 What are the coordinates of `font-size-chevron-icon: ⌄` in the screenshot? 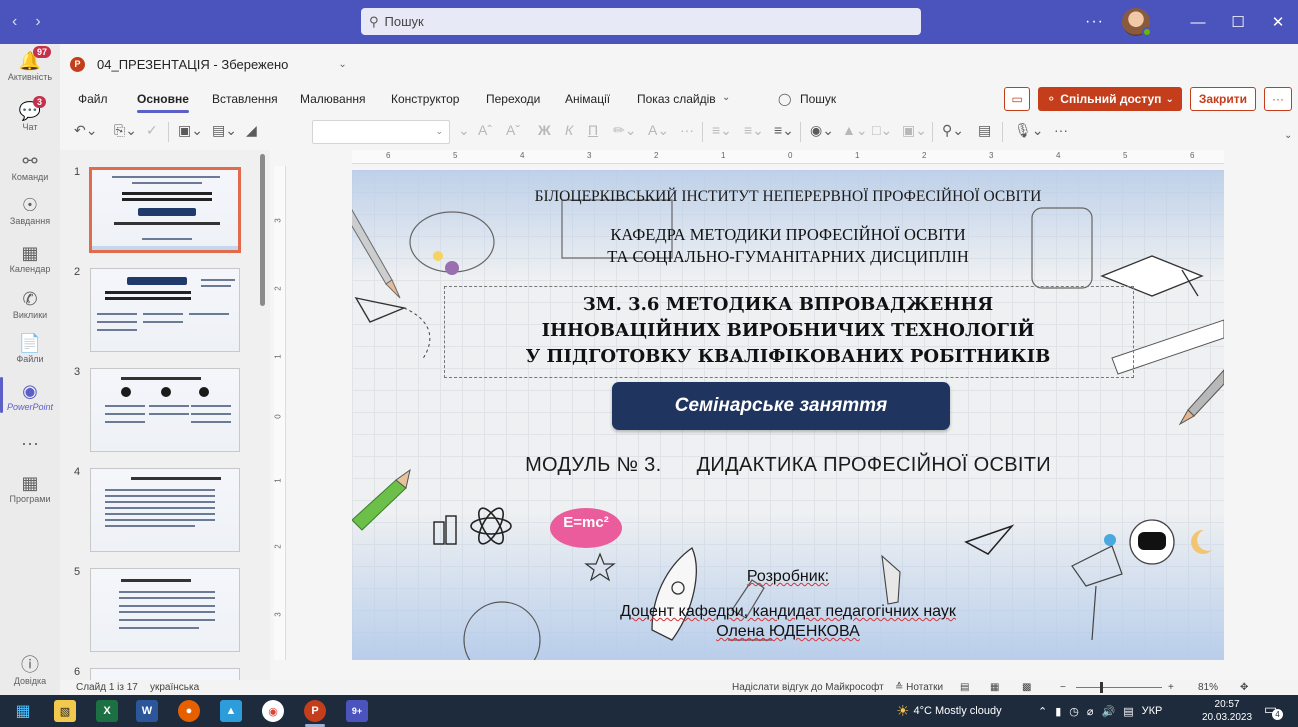 It's located at (464, 130).